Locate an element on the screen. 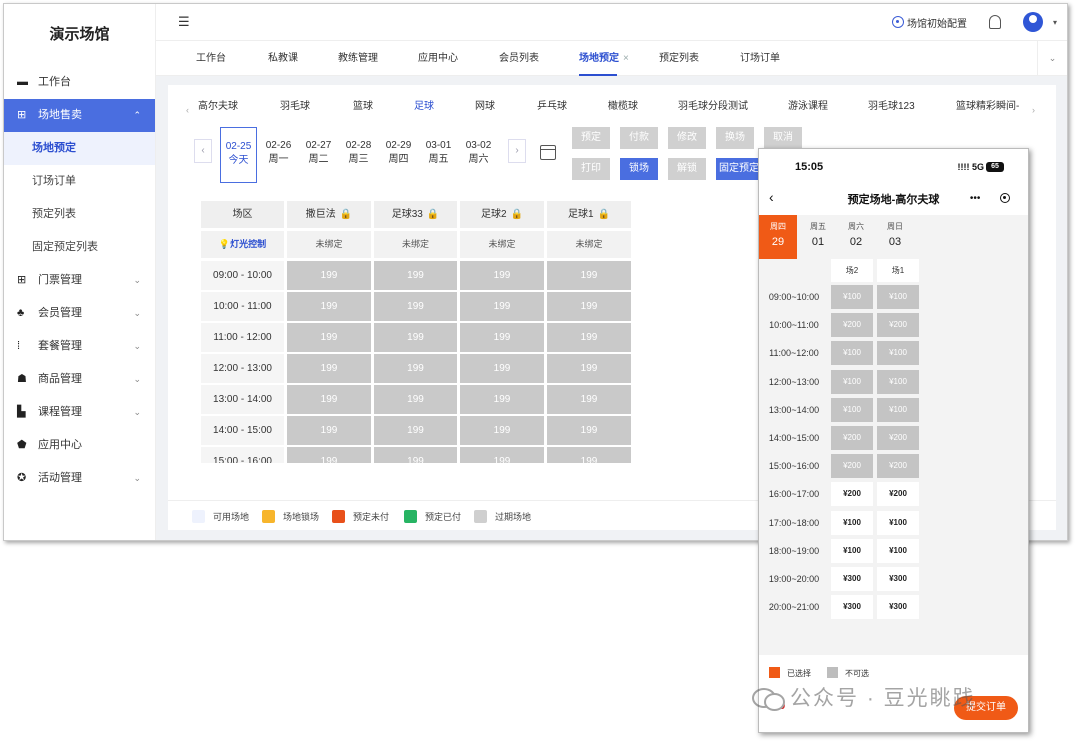 The image size is (1080, 745). page-tab: 私教课 is located at coordinates (283, 58).